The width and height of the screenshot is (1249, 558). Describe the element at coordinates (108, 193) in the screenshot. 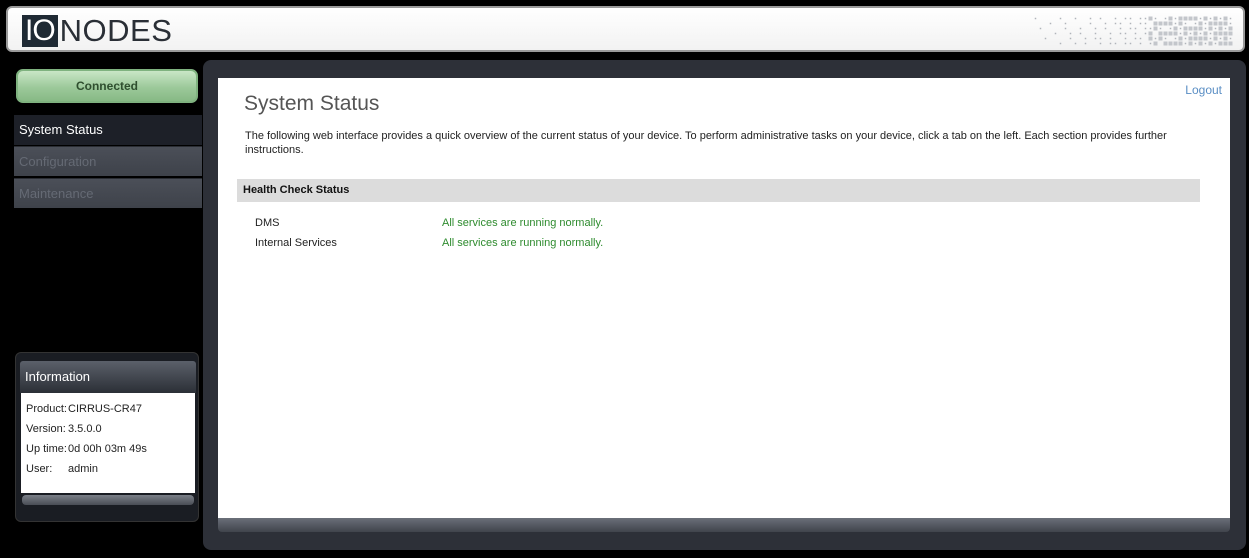

I see `sidebar-item-maintenance: Maintenance` at that location.